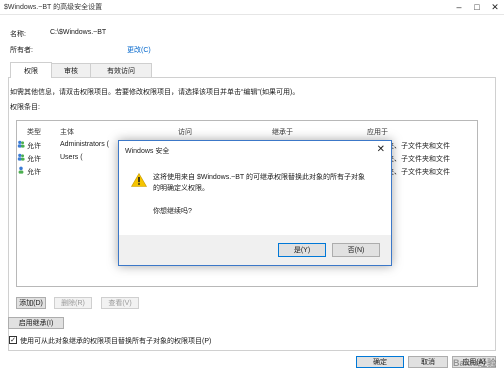 The width and height of the screenshot is (504, 375). I want to click on entries-label: 权限条目:, so click(25, 107).